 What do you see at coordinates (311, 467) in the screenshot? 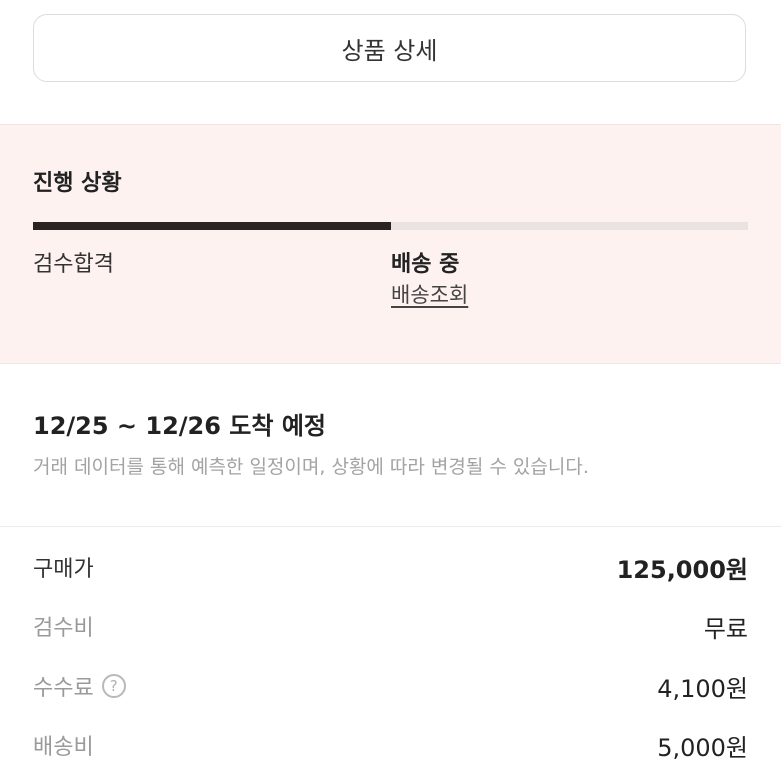
I see `arrival-note: 거래 데이터를 통해 예측한 일정이며, 상황에 따라 변경될 수 있습니다.` at bounding box center [311, 467].